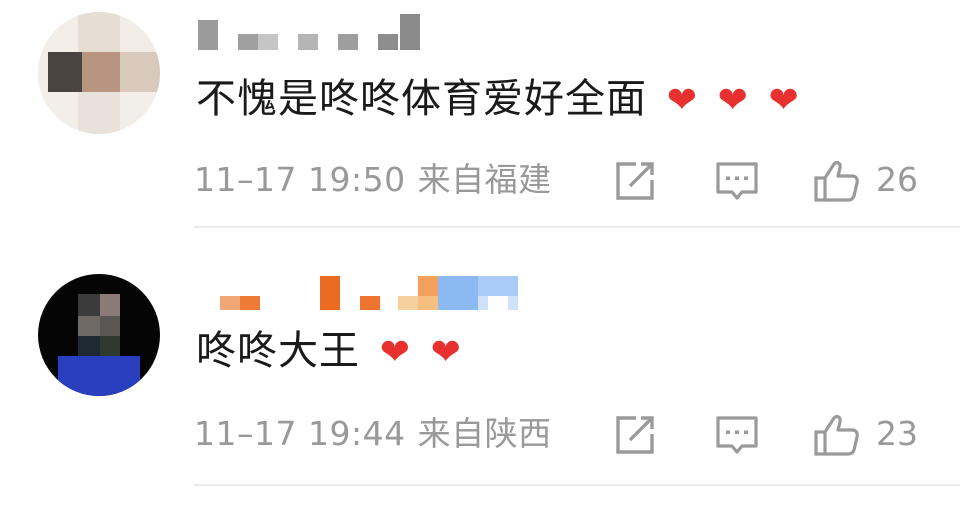  I want to click on comment-text: 咚咚大王 ❤ ❤, so click(329, 352).